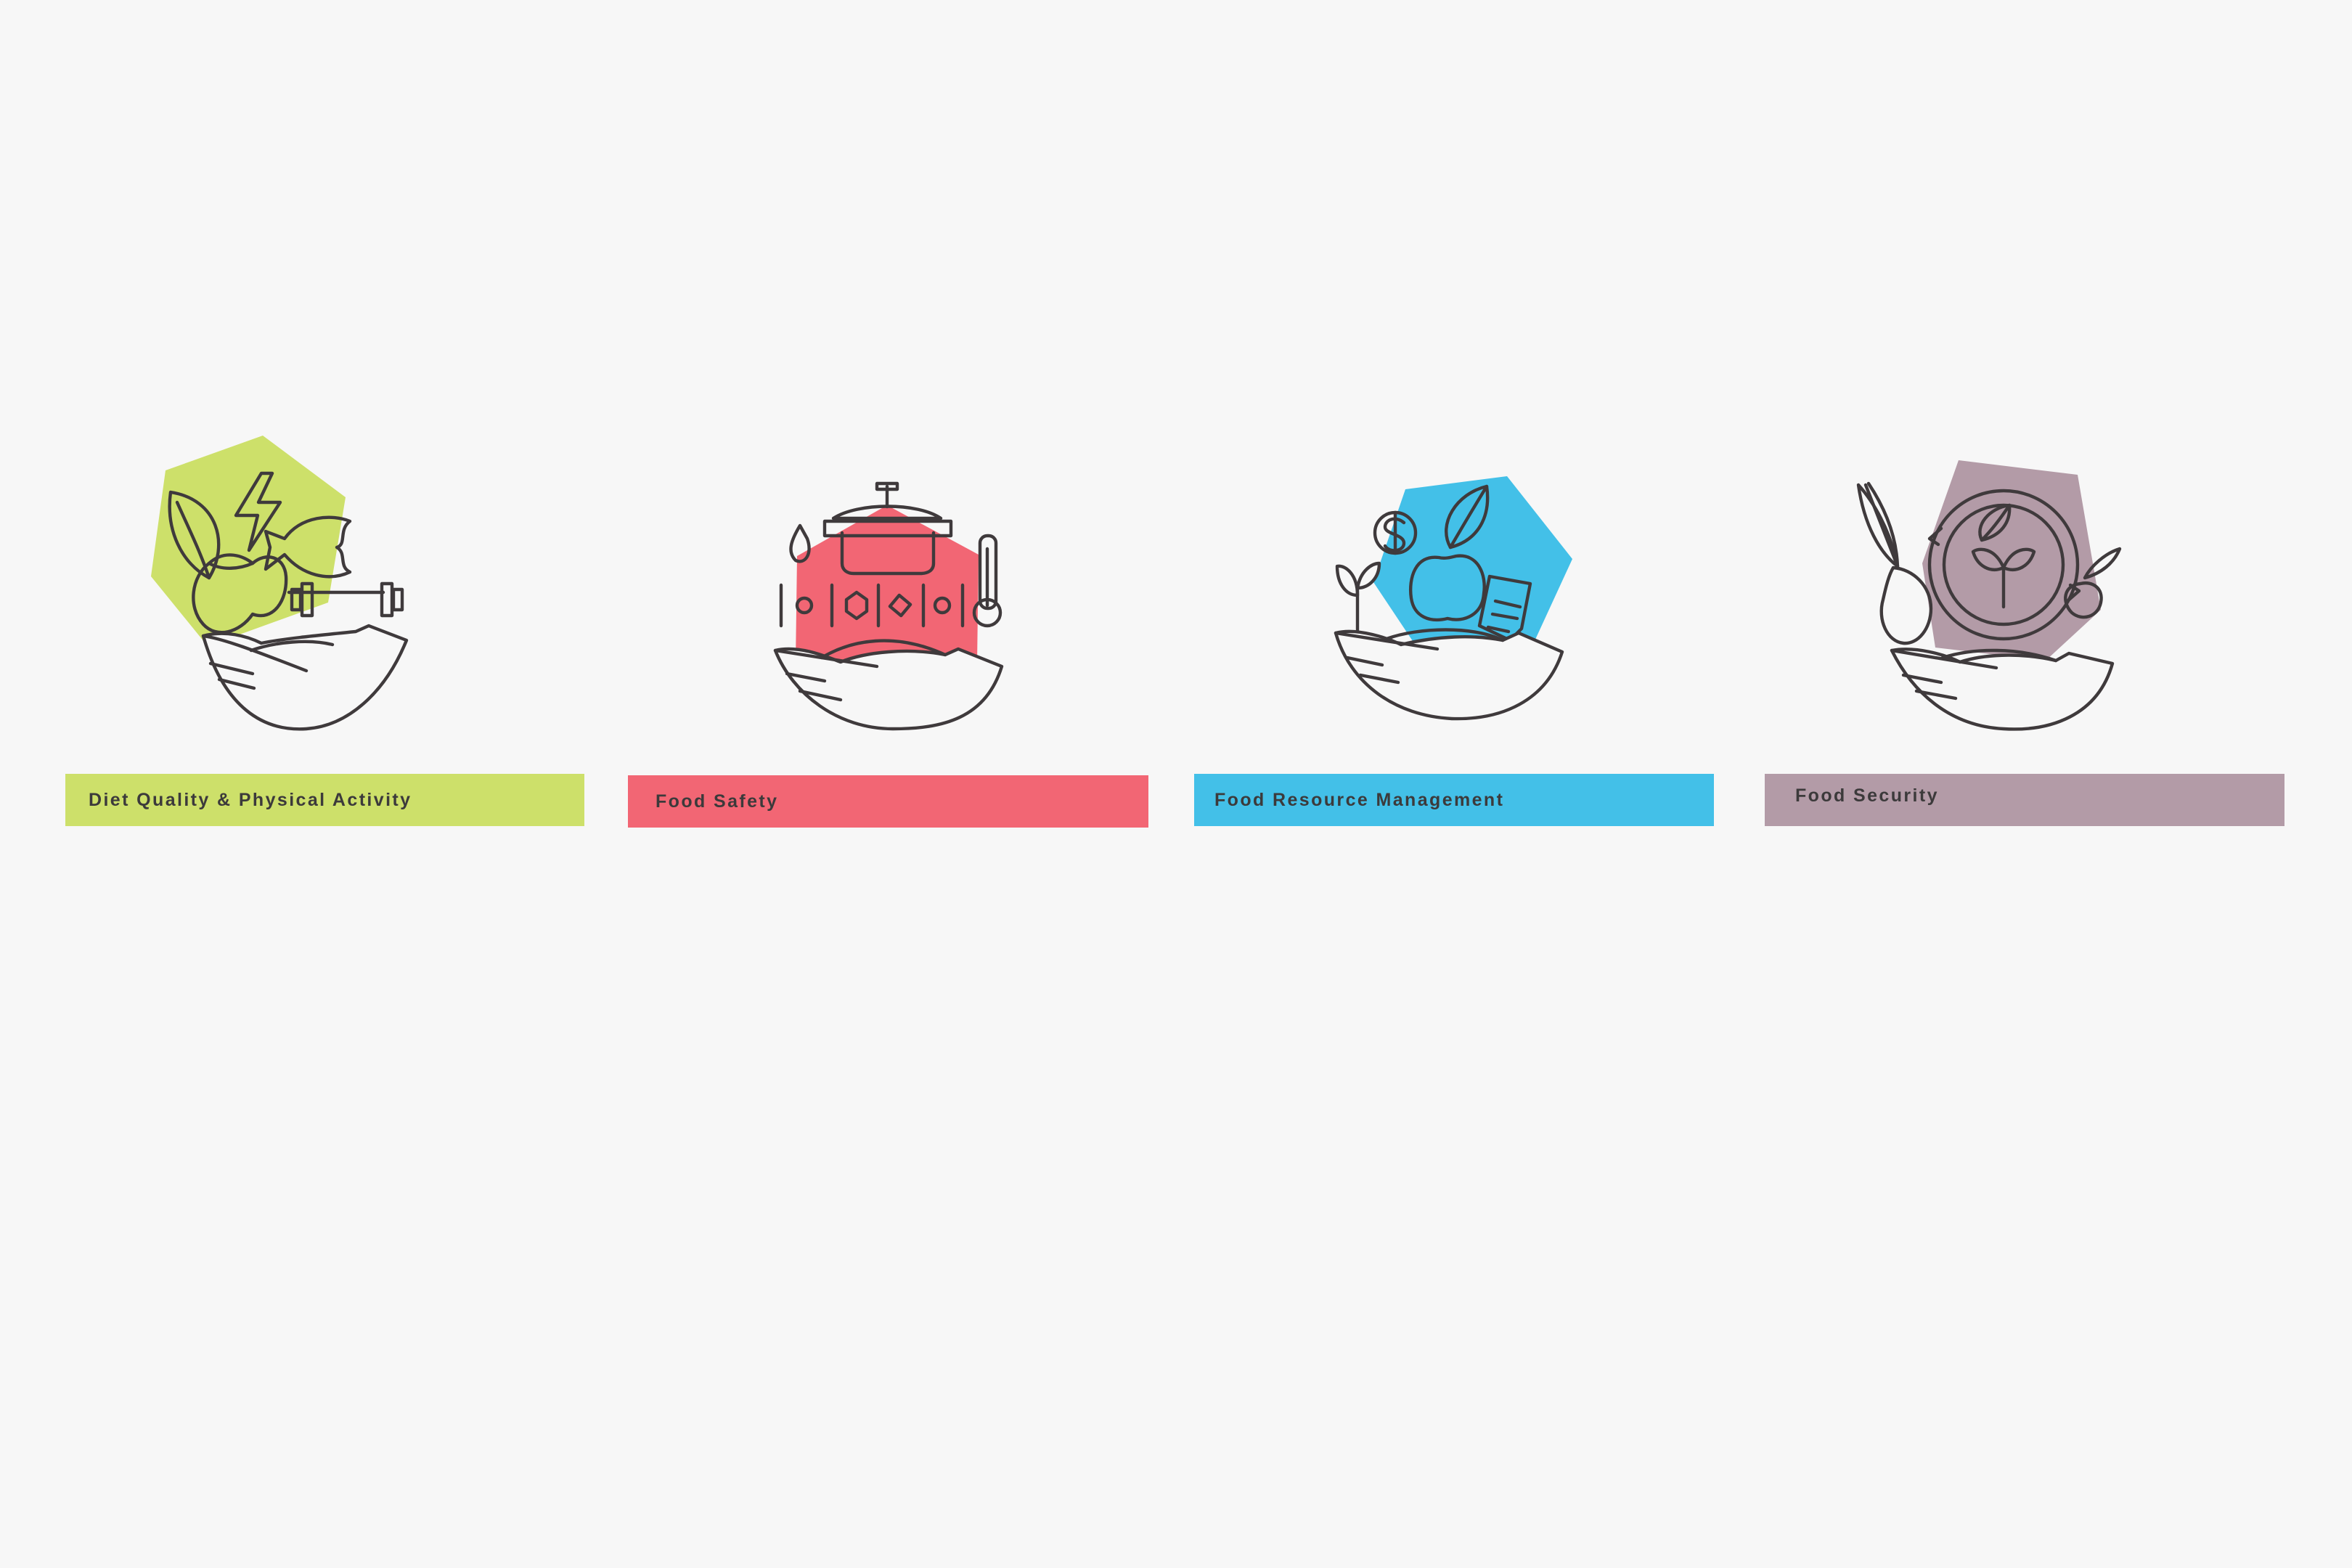  Describe the element at coordinates (889, 606) in the screenshot. I see `food-safety-icon` at that location.